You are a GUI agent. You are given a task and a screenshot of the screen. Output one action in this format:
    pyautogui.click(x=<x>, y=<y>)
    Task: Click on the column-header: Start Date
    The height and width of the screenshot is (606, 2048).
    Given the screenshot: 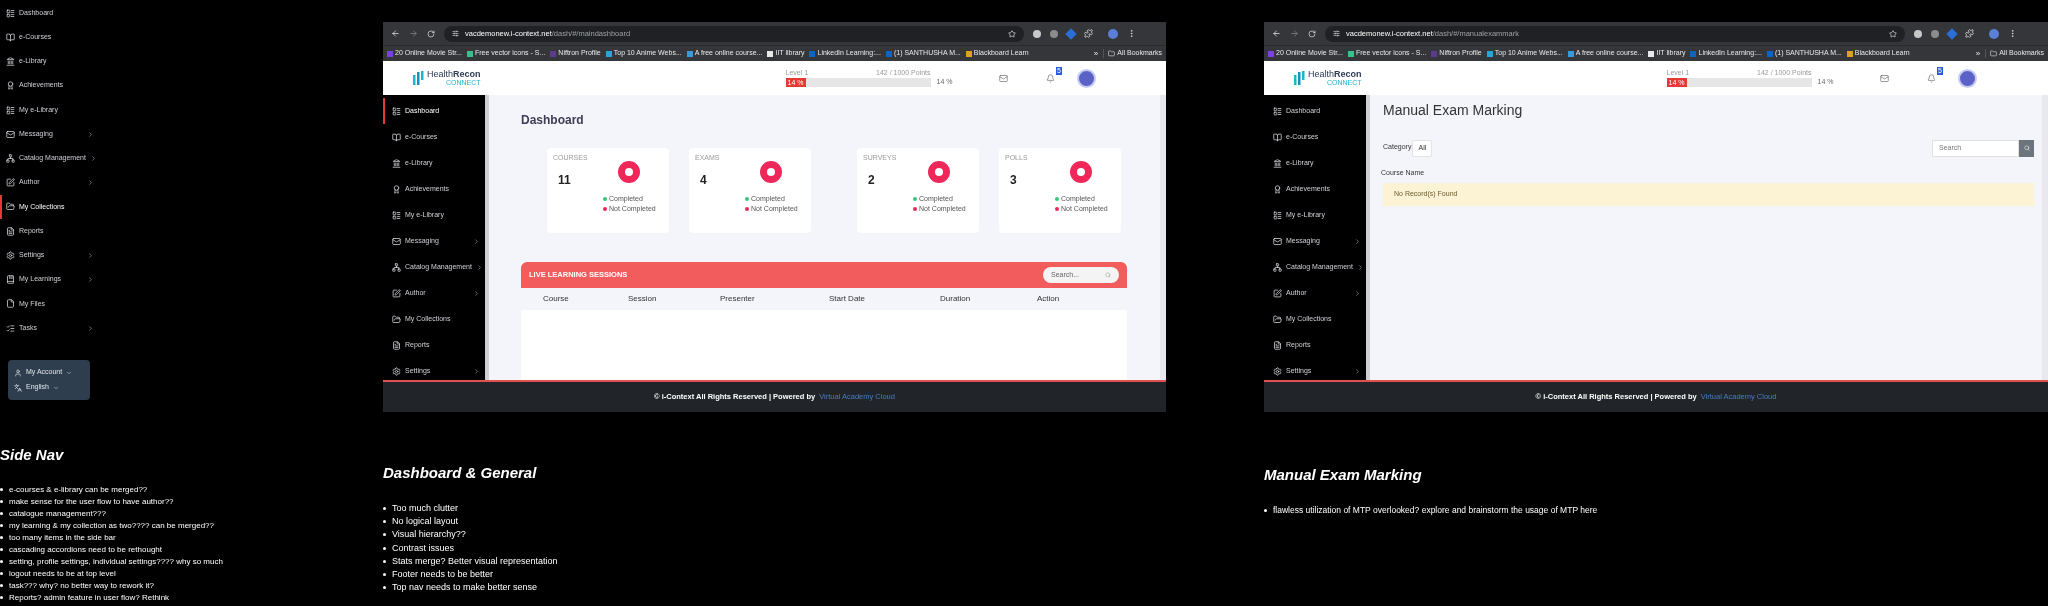 What is the action you would take?
    pyautogui.click(x=847, y=299)
    